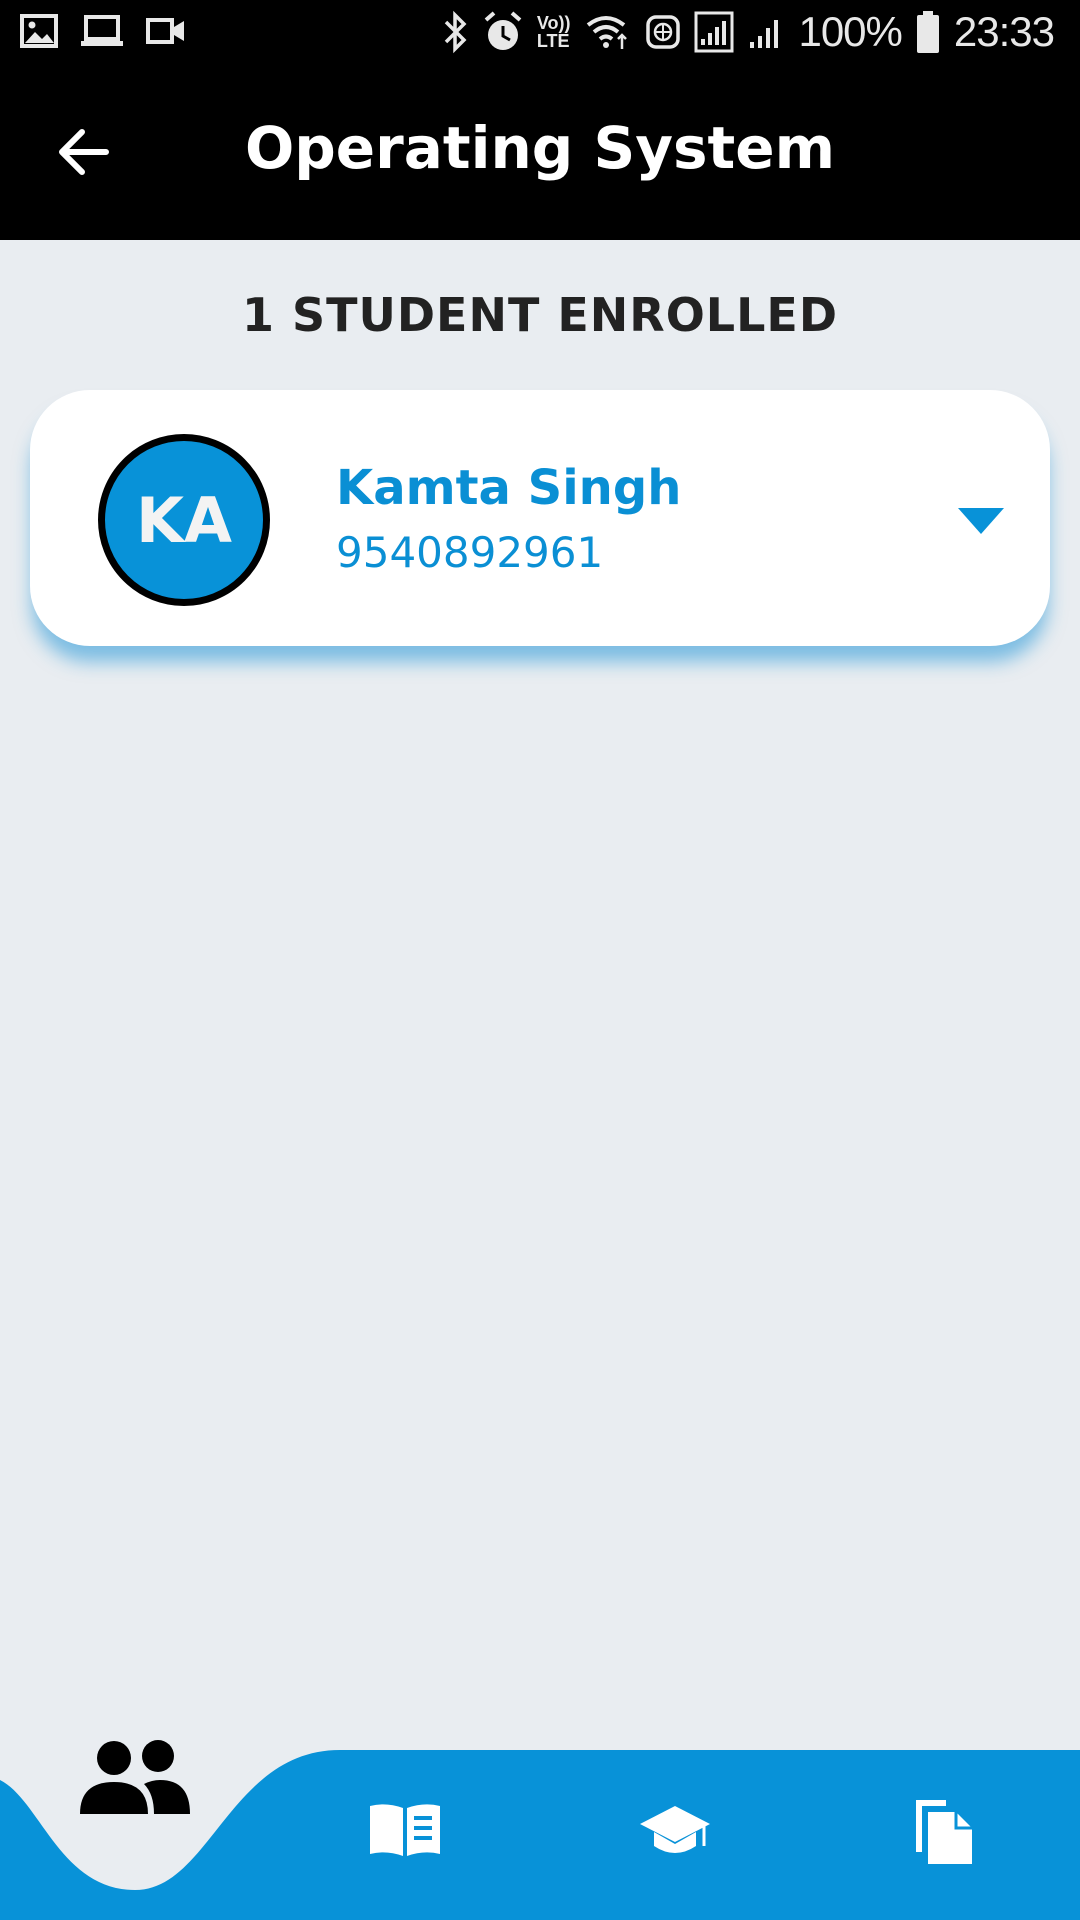 The image size is (1080, 1920). I want to click on enrolled-count: 1 STUDENT ENROLLED, so click(540, 315).